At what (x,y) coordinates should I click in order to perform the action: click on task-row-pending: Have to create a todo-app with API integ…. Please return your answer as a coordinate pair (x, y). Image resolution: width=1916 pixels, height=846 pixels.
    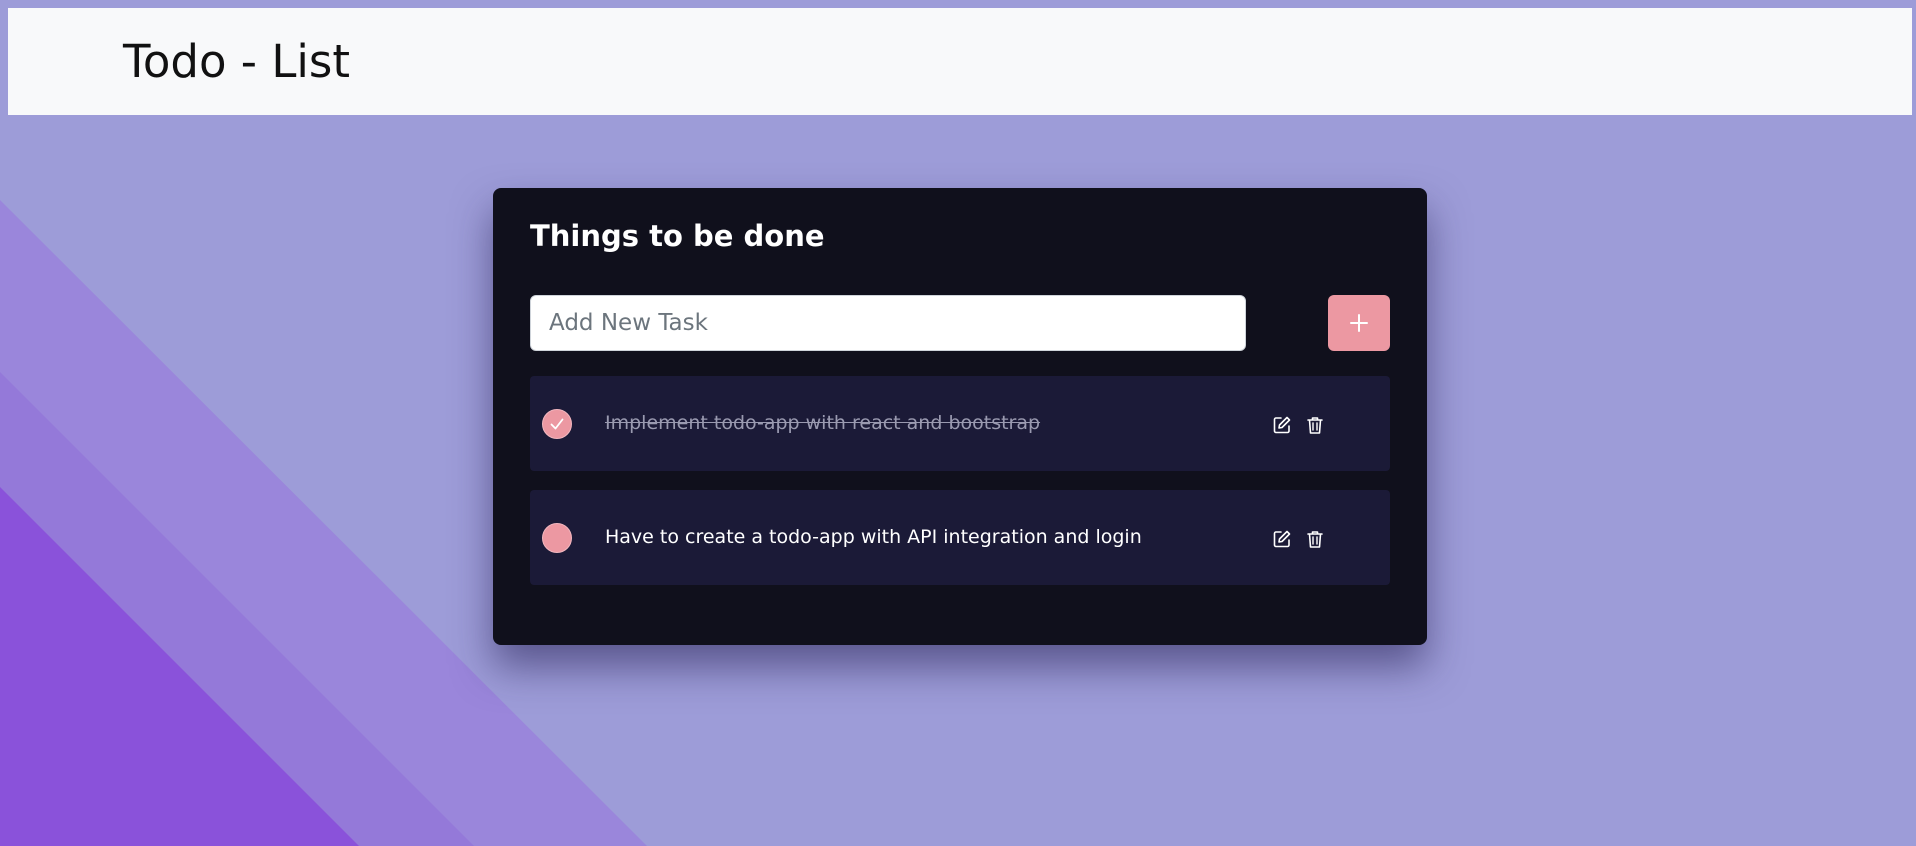
    Looking at the image, I should click on (960, 537).